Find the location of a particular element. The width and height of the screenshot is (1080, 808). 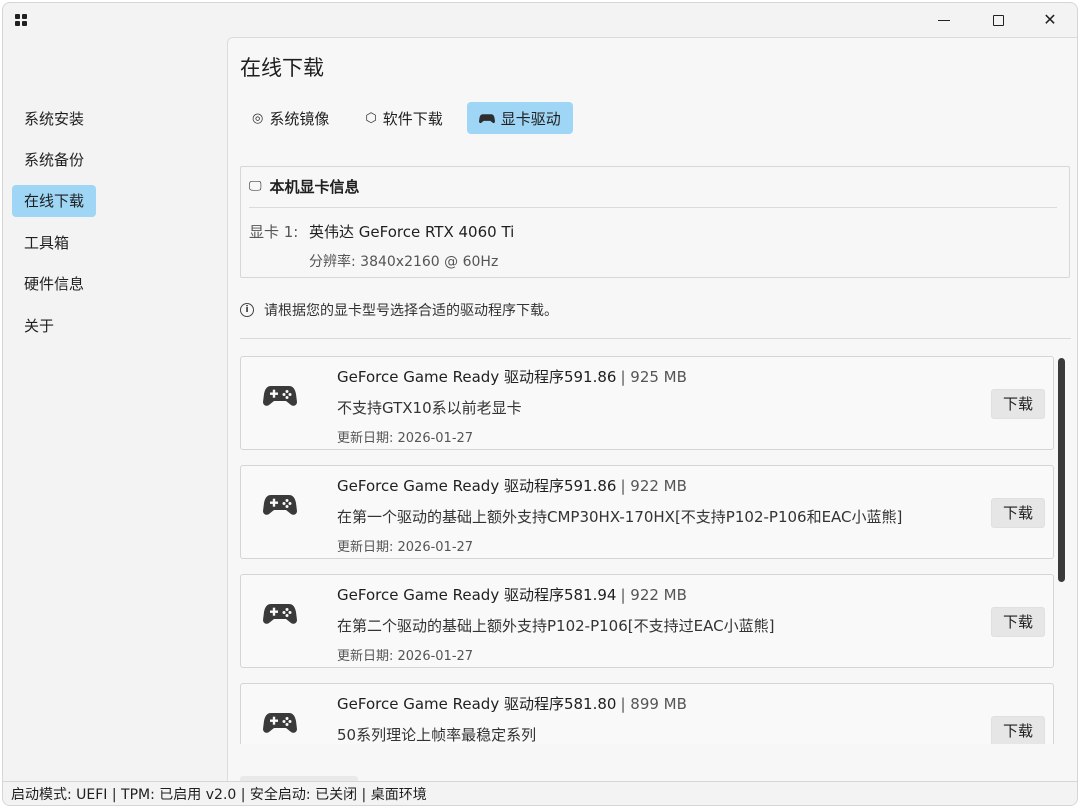

gpu-info-header: 🖵 本机显卡信息 is located at coordinates (304, 186).